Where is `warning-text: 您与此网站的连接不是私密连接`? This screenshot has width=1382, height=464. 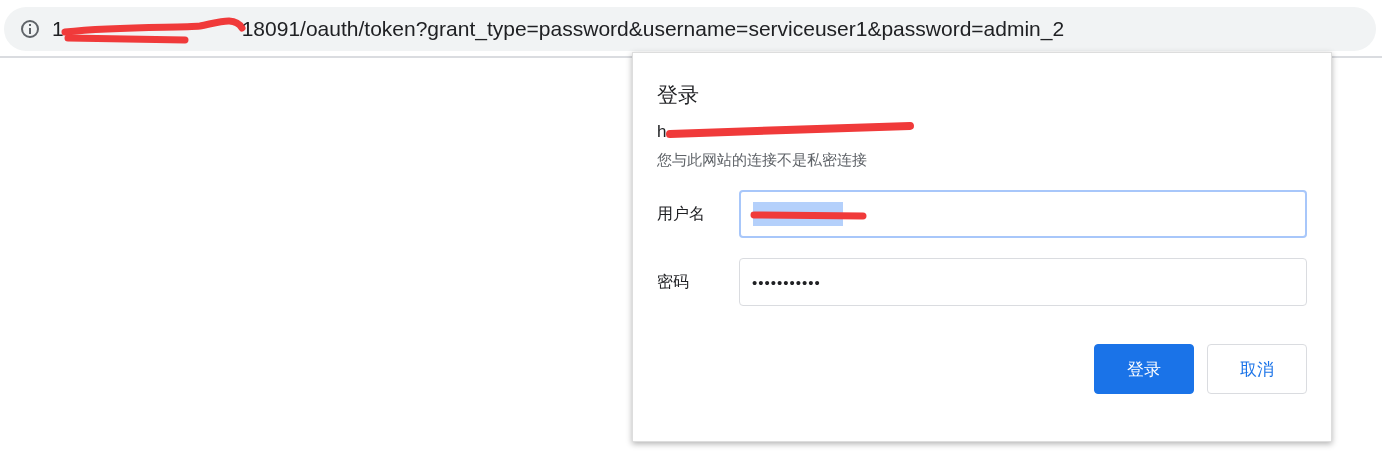 warning-text: 您与此网站的连接不是私密连接 is located at coordinates (762, 160).